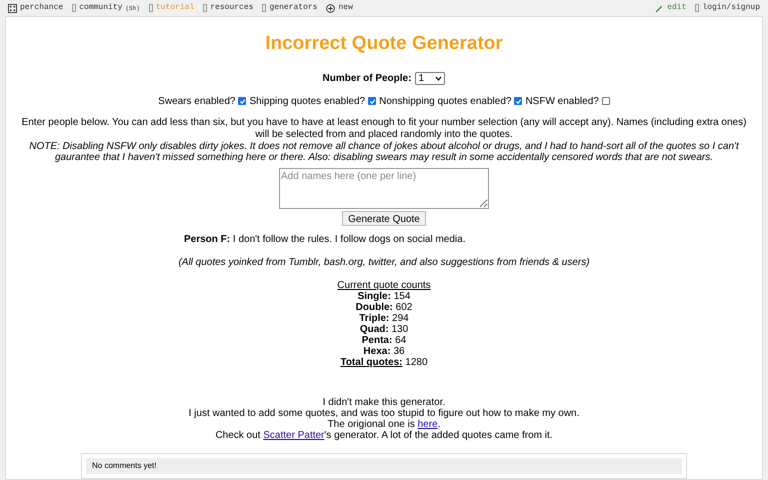 The height and width of the screenshot is (480, 768). What do you see at coordinates (606, 101) in the screenshot?
I see `checkbox` at bounding box center [606, 101].